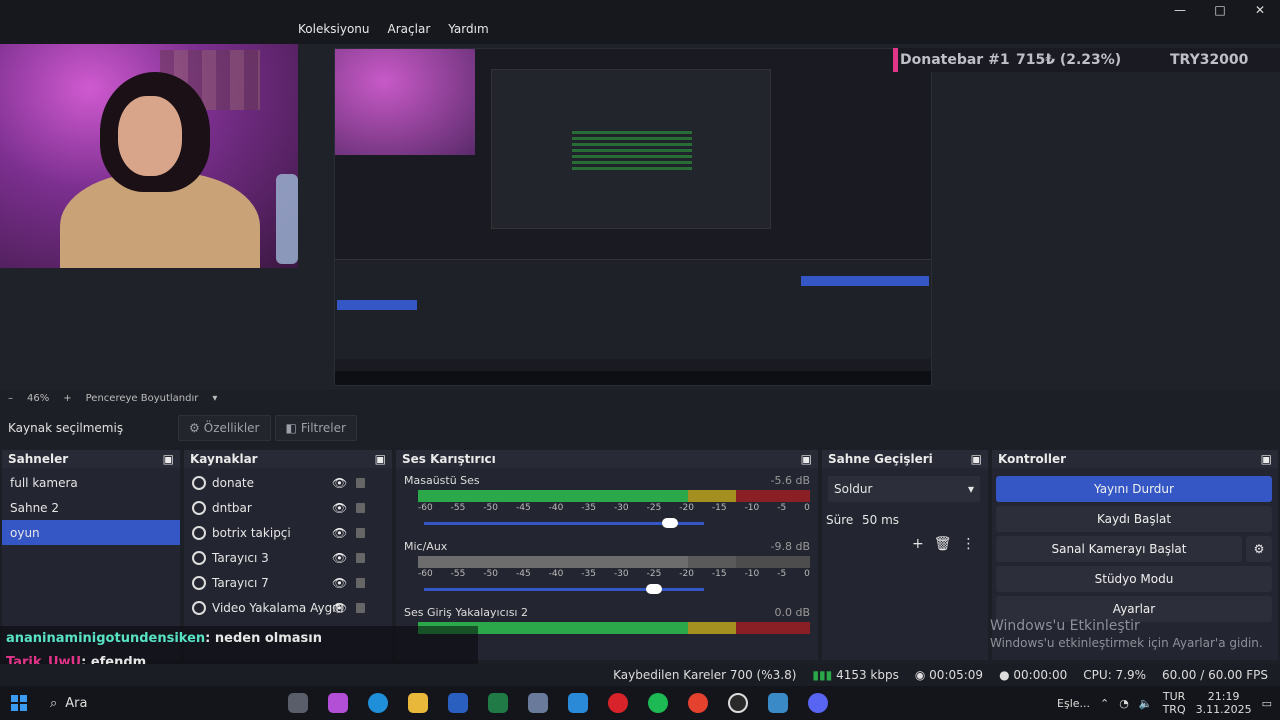  Describe the element at coordinates (1134, 519) in the screenshot. I see `start-recording-button: Kaydı Başlat` at that location.